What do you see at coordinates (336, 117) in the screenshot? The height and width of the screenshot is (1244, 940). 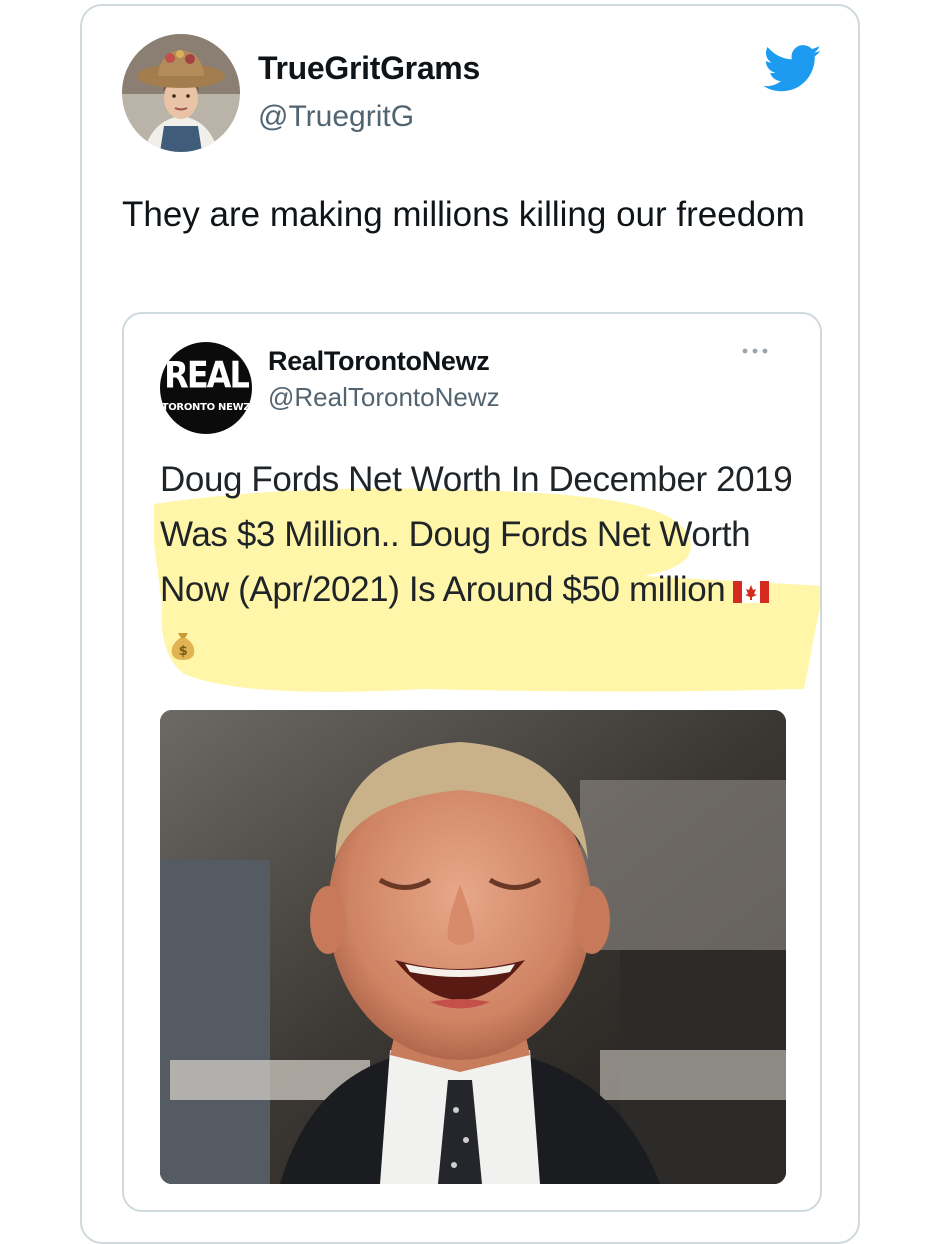 I see `author-handle: @TruegritG` at bounding box center [336, 117].